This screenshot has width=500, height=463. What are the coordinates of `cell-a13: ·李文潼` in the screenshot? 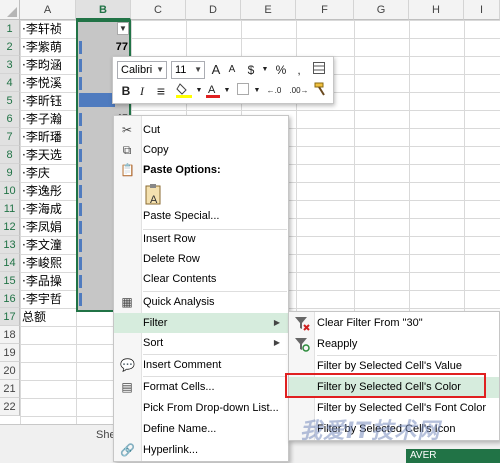 It's located at (49, 245).